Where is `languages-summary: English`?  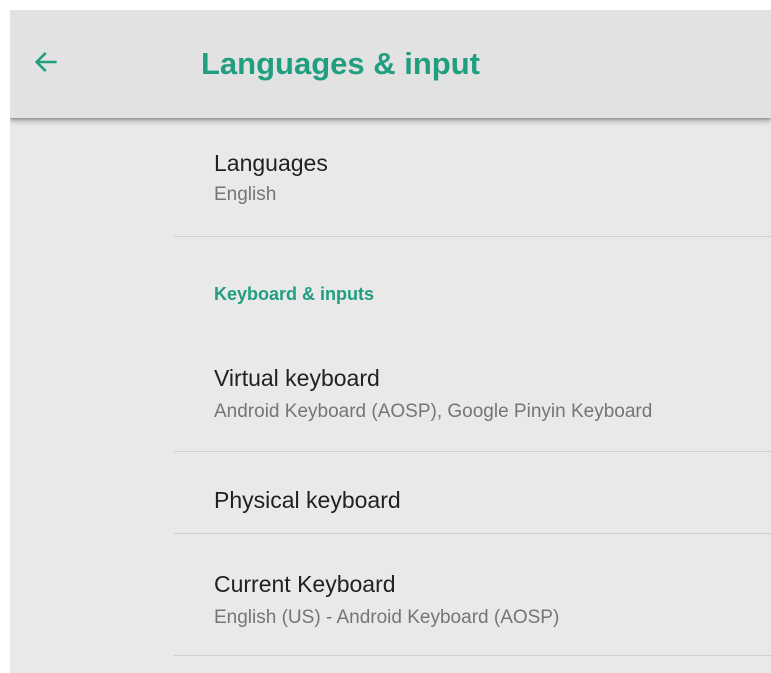 languages-summary: English is located at coordinates (245, 194).